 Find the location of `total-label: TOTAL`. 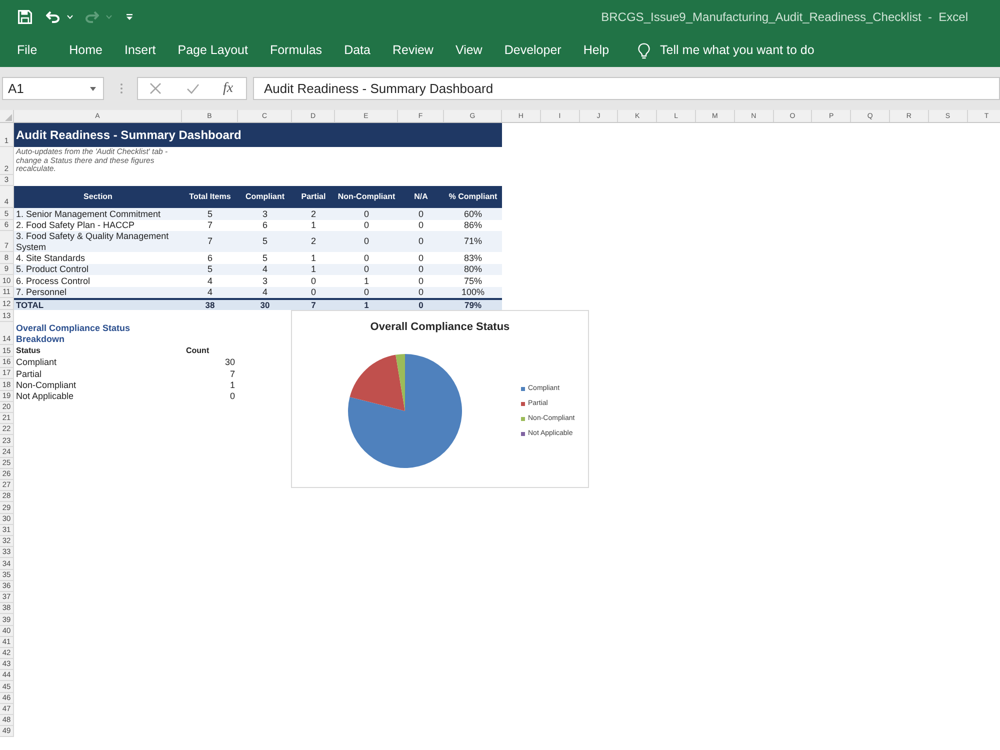

total-label: TOTAL is located at coordinates (30, 305).